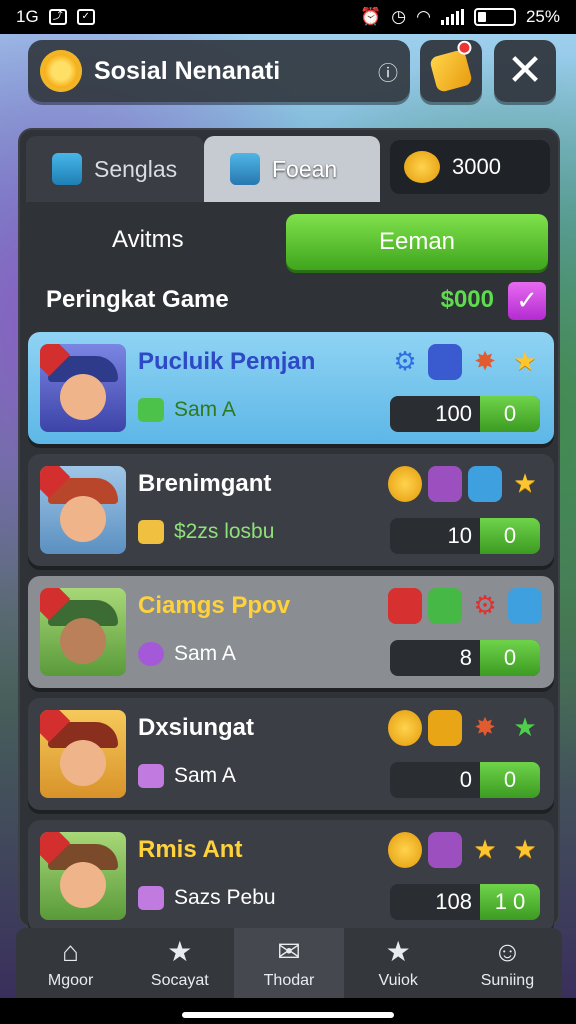  What do you see at coordinates (289, 980) in the screenshot?
I see `nav-label: Thodar` at bounding box center [289, 980].